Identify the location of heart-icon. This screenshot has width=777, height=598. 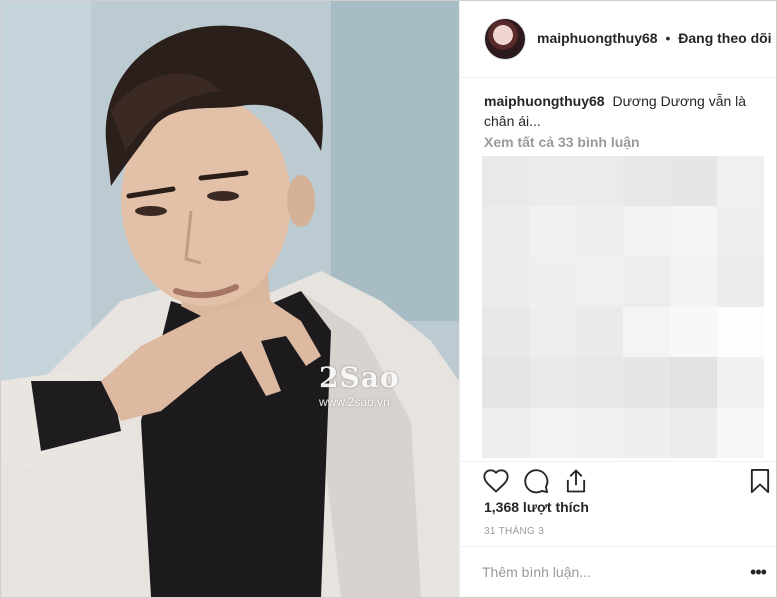
(496, 481).